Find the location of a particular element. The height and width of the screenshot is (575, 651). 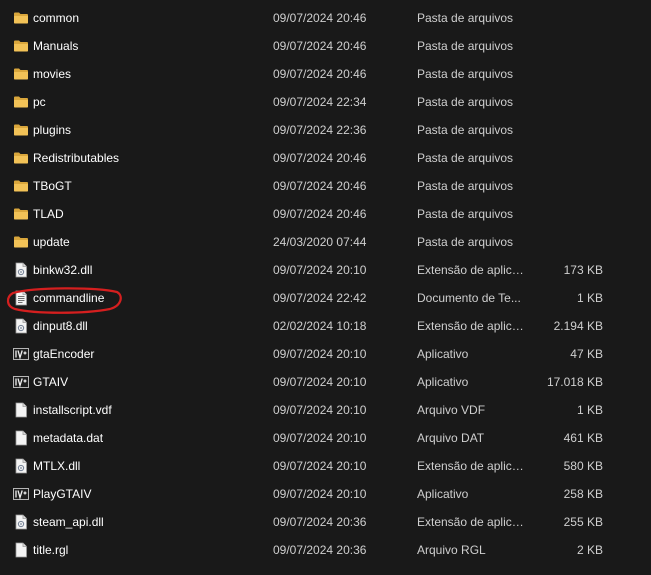

file-row-pc: pc 09/07/2024 22:34 Pasta de arquivos is located at coordinates (325, 102).